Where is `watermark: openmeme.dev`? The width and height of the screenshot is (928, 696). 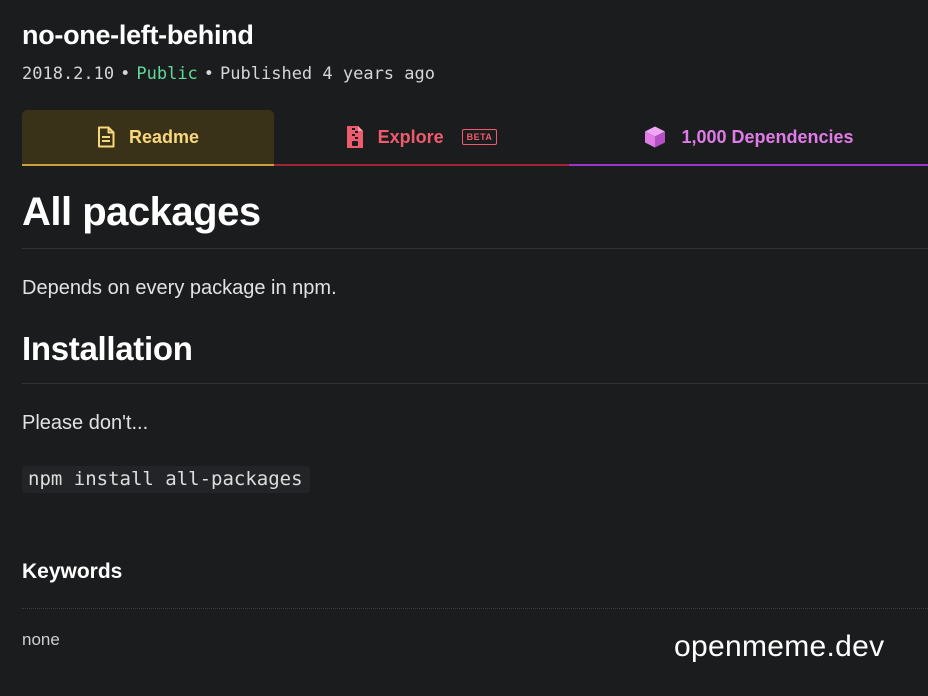 watermark: openmeme.dev is located at coordinates (779, 646).